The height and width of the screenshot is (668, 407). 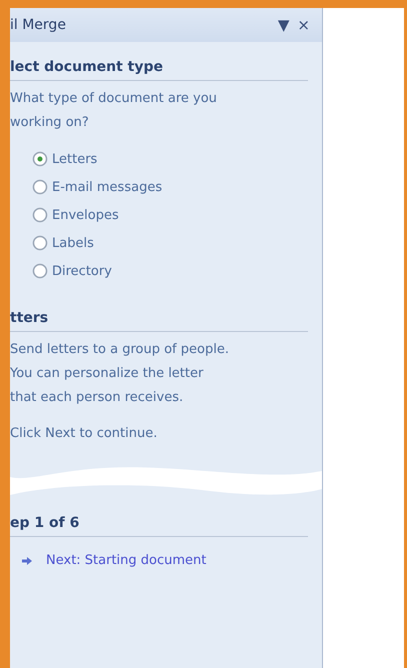 What do you see at coordinates (38, 25) in the screenshot?
I see `pane-title: il Merge` at bounding box center [38, 25].